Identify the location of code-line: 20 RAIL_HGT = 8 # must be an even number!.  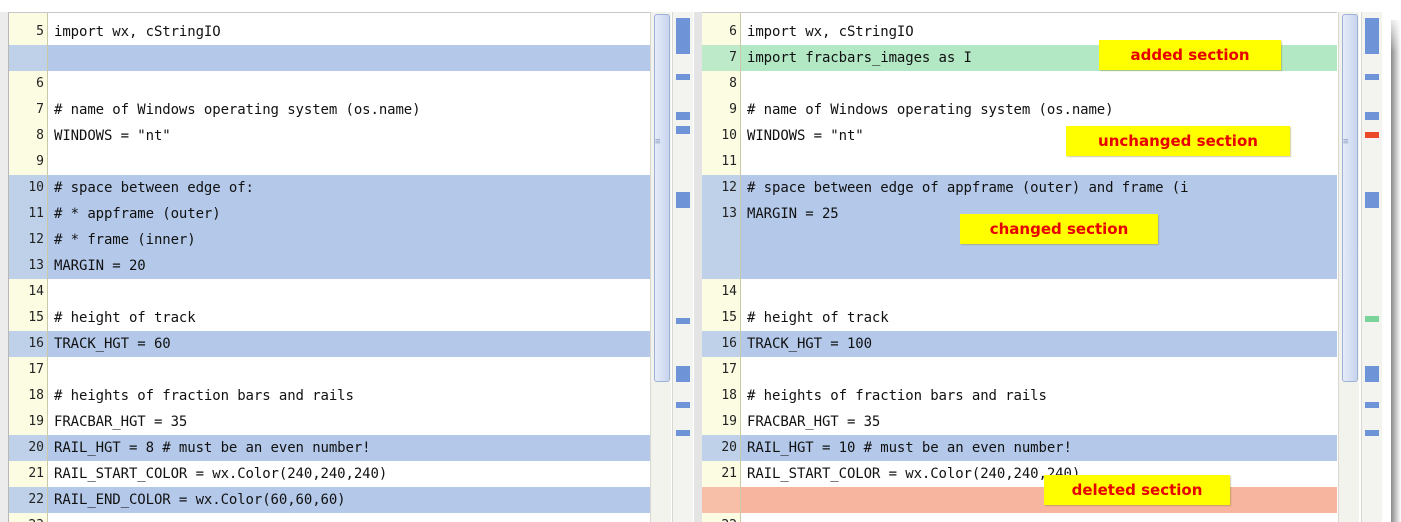
(329, 448).